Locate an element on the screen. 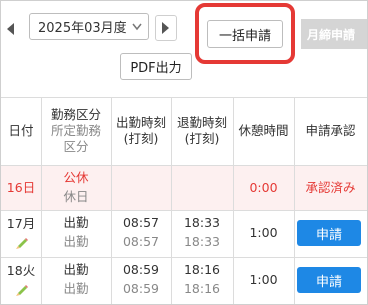 This screenshot has height=305, width=368. header-clock-in-label: 出勤時刻 is located at coordinates (140, 122).